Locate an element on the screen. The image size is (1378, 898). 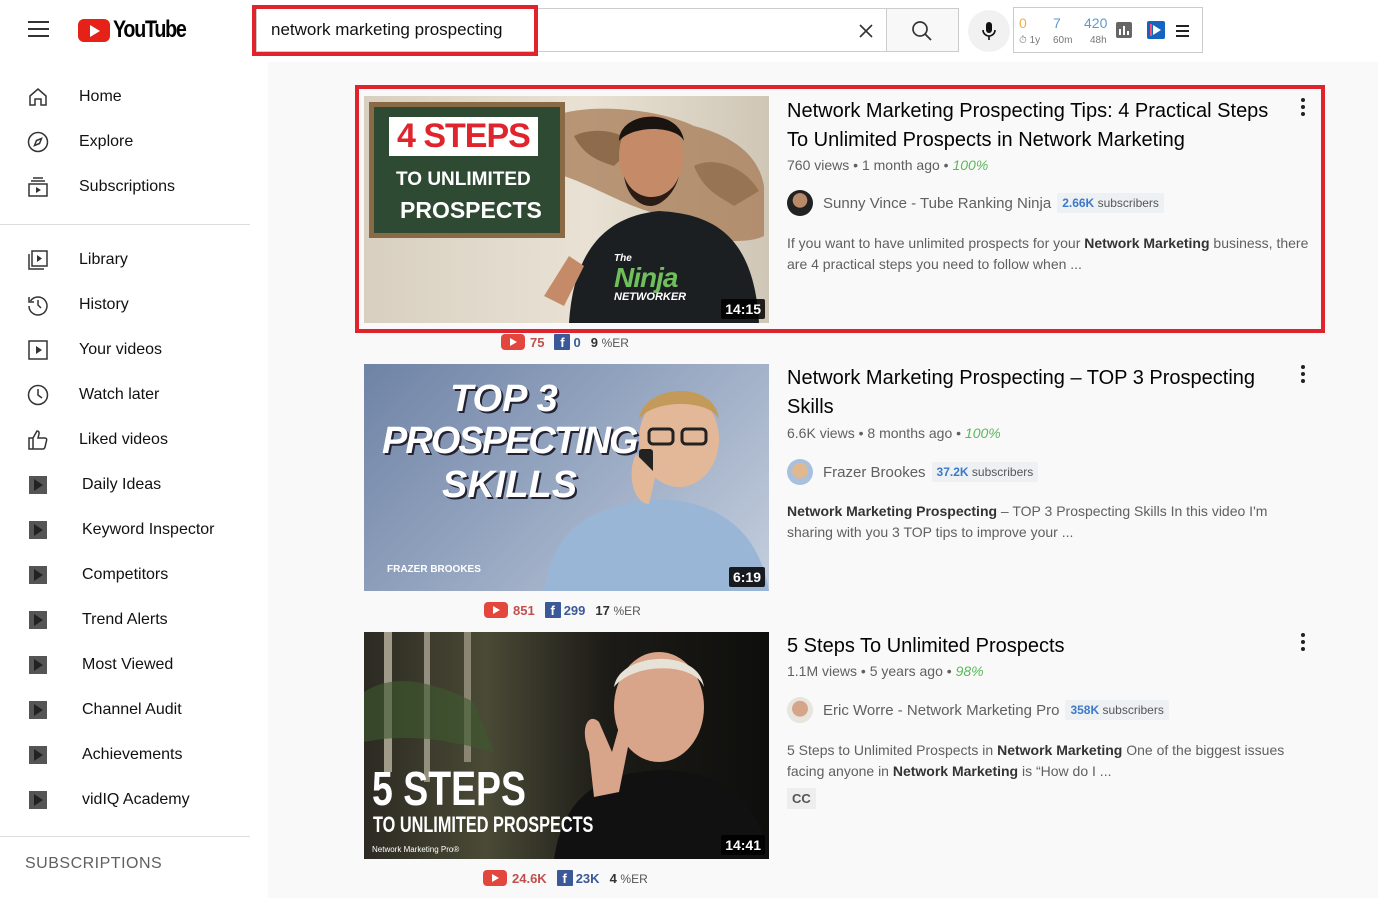
youtube-logo: YouTube is located at coordinates (140, 29).